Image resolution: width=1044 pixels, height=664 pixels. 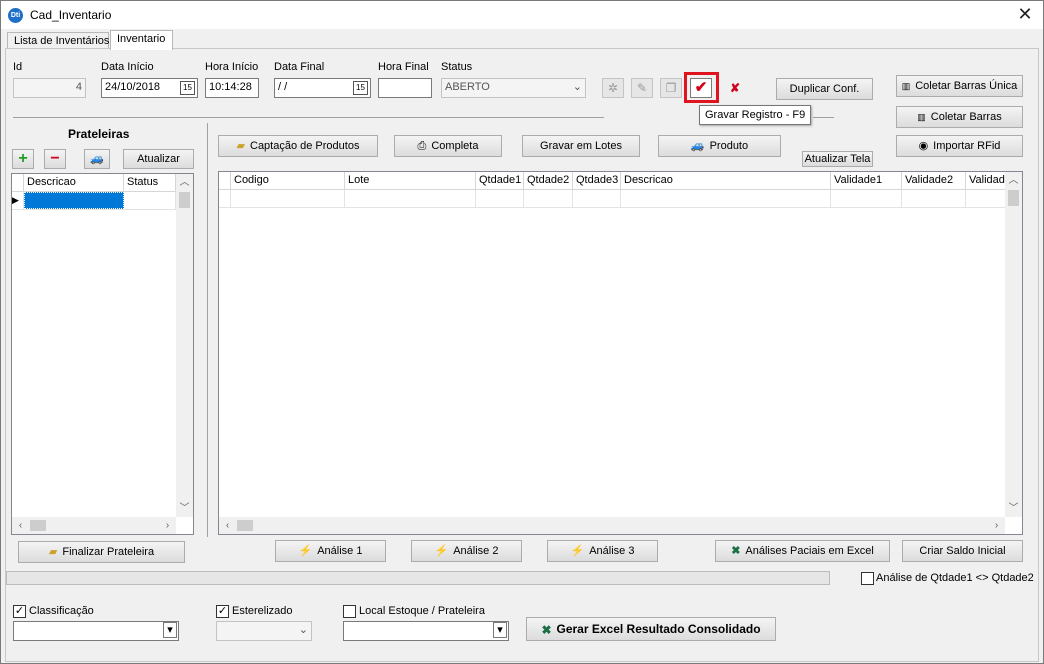 I want to click on classificacao-select: ▾, so click(x=96, y=631).